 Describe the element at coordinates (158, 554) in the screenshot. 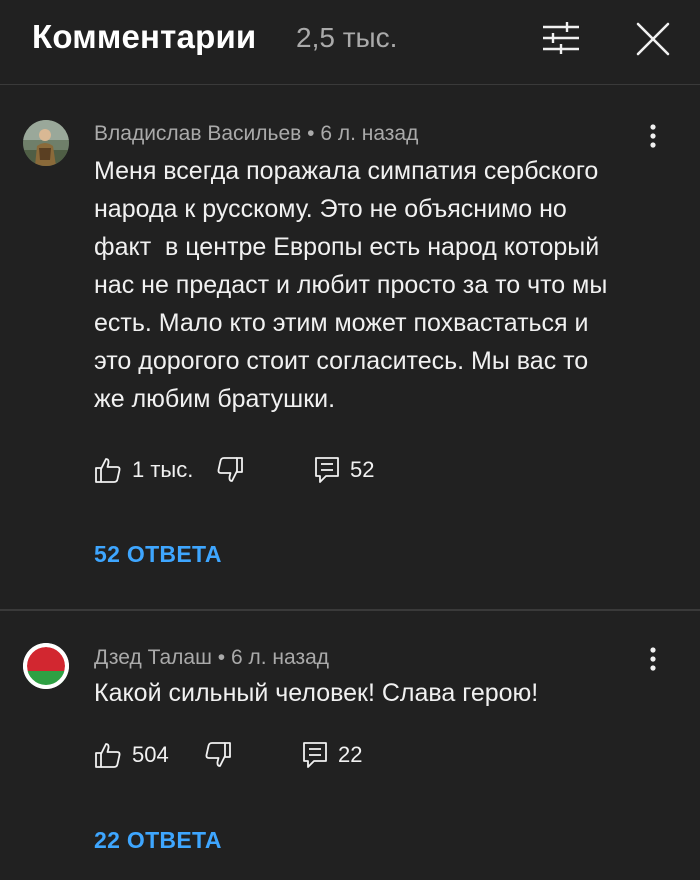

I see `view-replies-link: 52 ОТВЕТА` at that location.